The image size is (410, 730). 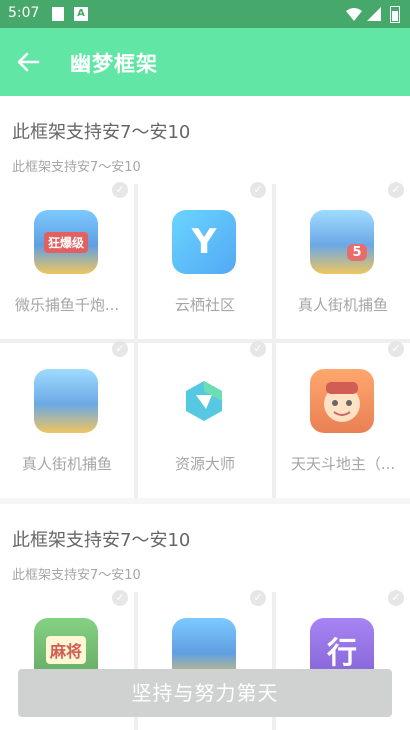 I want to click on status-time: 5:07, so click(x=24, y=13).